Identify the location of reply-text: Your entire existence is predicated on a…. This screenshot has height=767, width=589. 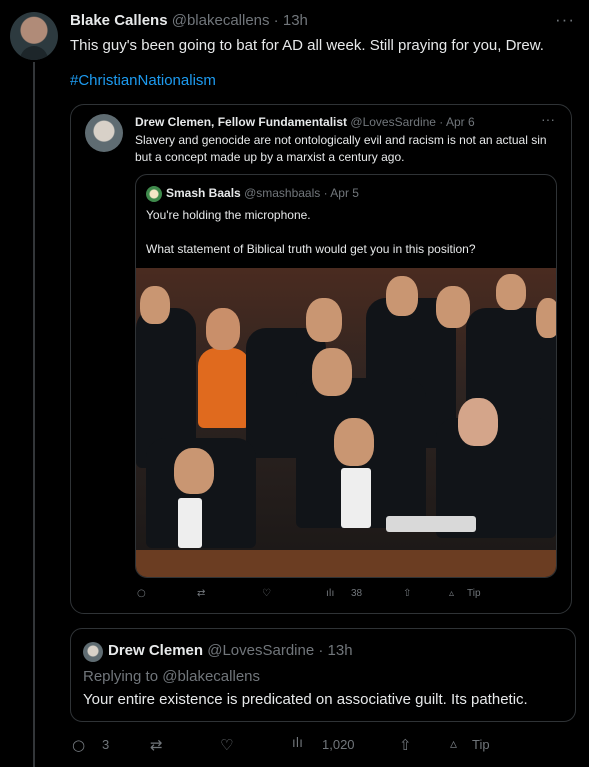
(305, 699).